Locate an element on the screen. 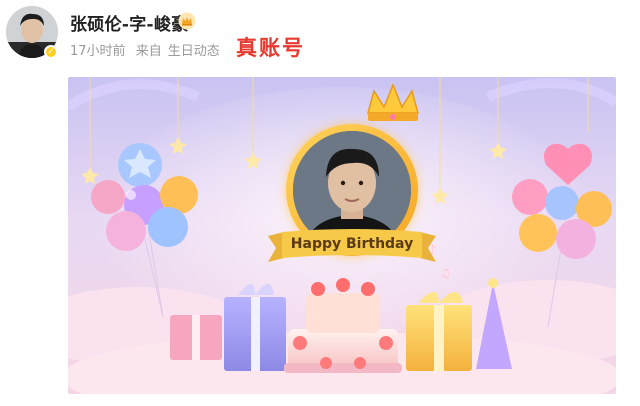  post-meta: 17小时前 来自 生日动态 is located at coordinates (148, 49).